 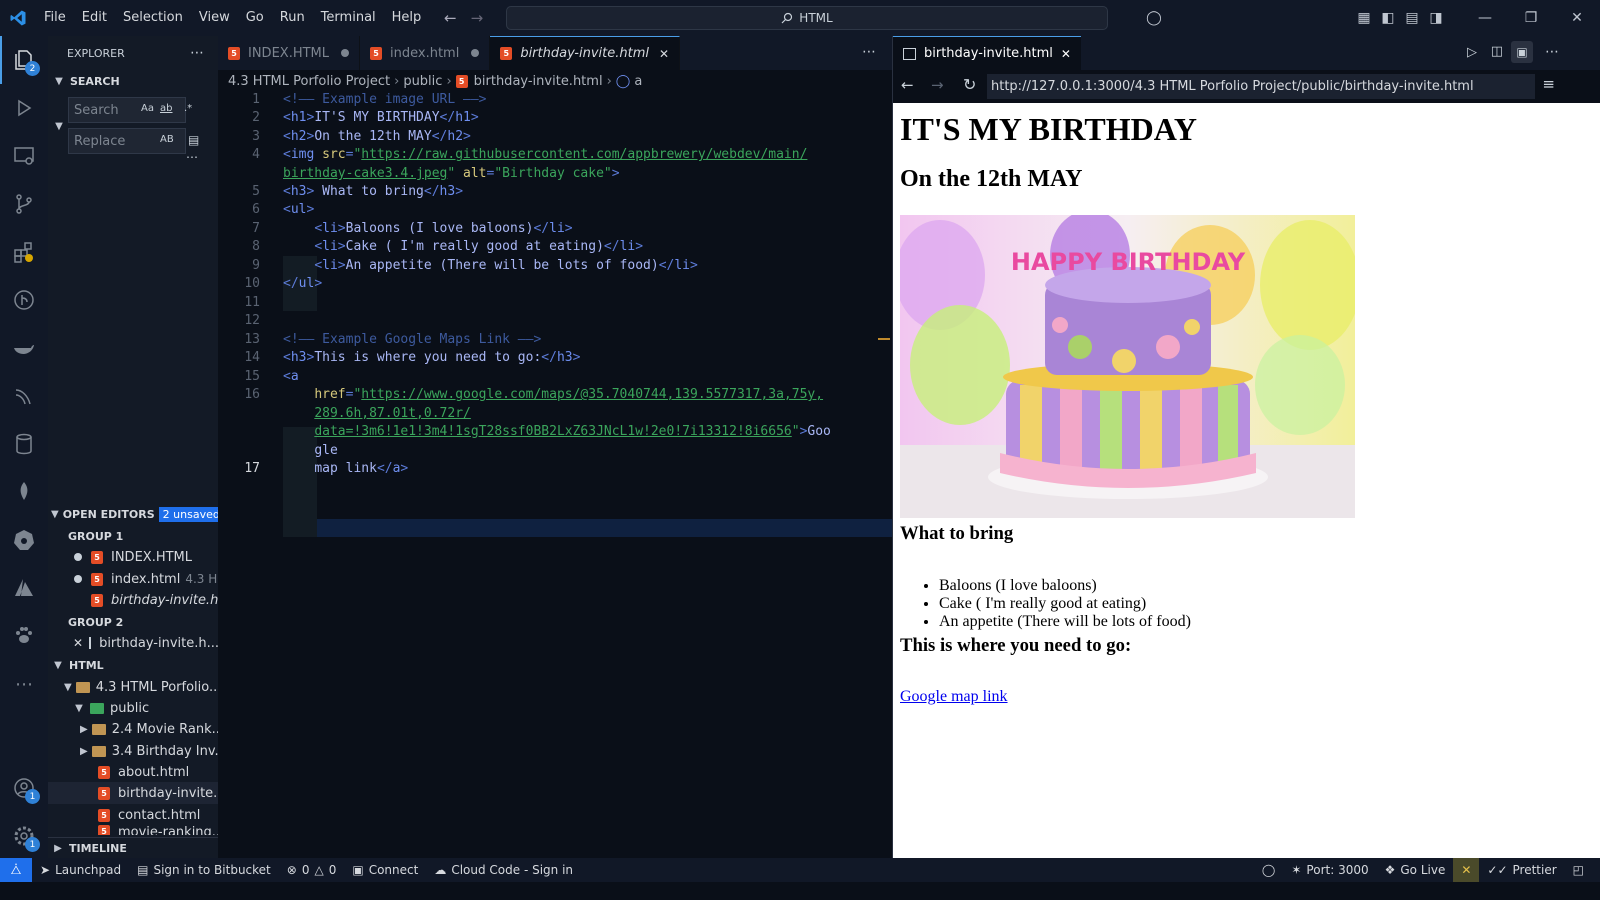 I want to click on docker-icon, so click(x=24, y=348).